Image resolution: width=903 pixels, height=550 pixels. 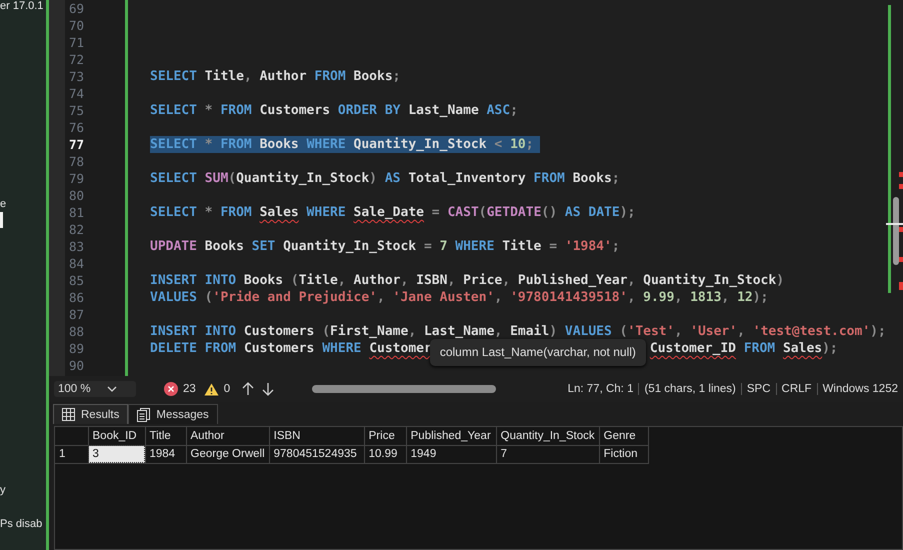 What do you see at coordinates (77, 365) in the screenshot?
I see `line-number: 90` at bounding box center [77, 365].